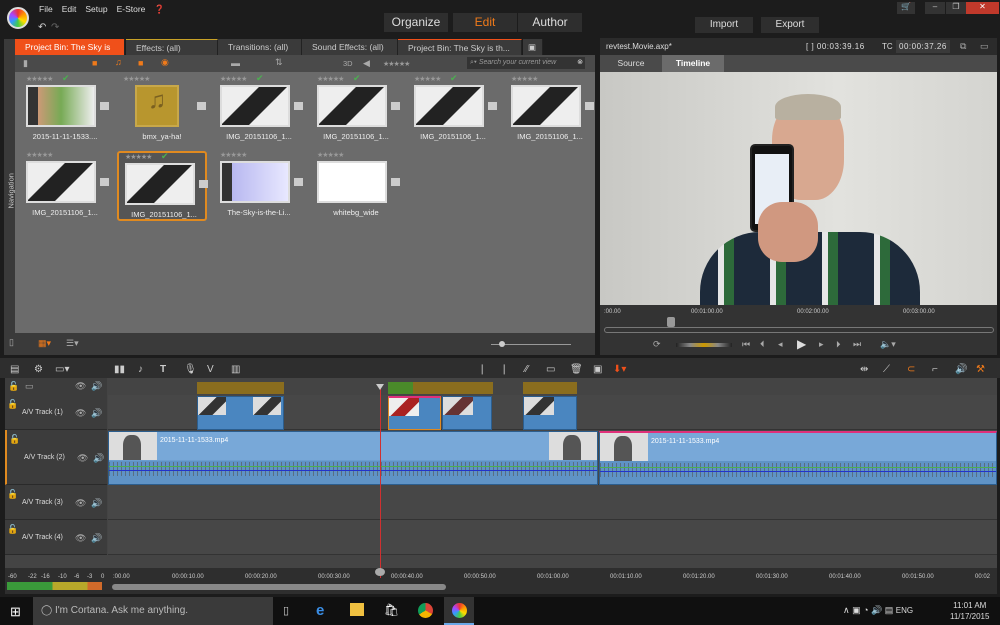 This screenshot has height=625, width=1000. What do you see at coordinates (366, 63) in the screenshot?
I see `tag-icon: ◀` at bounding box center [366, 63].